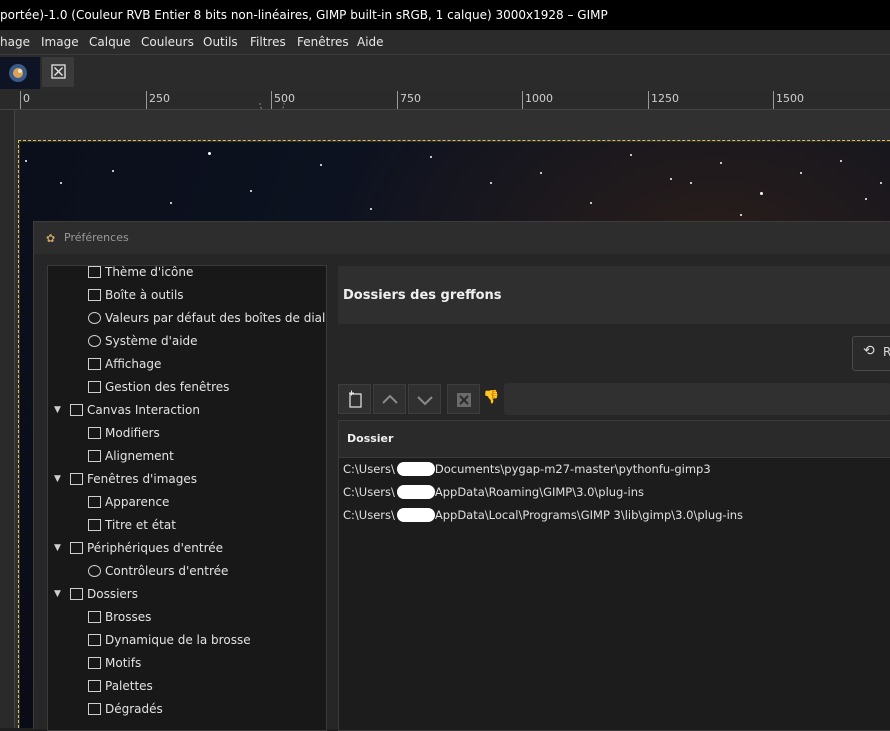  Describe the element at coordinates (167, 571) in the screenshot. I see `tree-item-label: Contrôleurs d'entrée` at that location.